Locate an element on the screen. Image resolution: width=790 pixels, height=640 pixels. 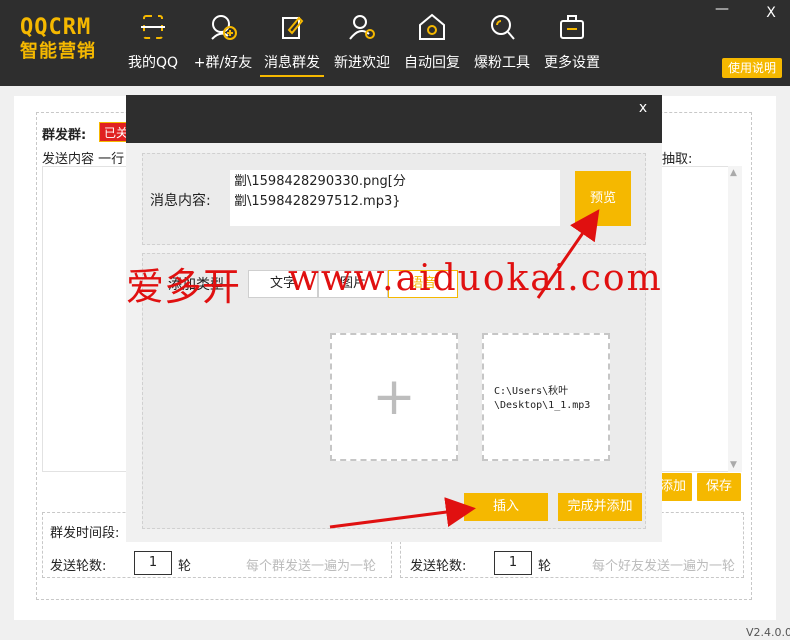
file-path-text: C:\Users\秋叶 \Desktop\1_1.mp3 is located at coordinates (542, 398).